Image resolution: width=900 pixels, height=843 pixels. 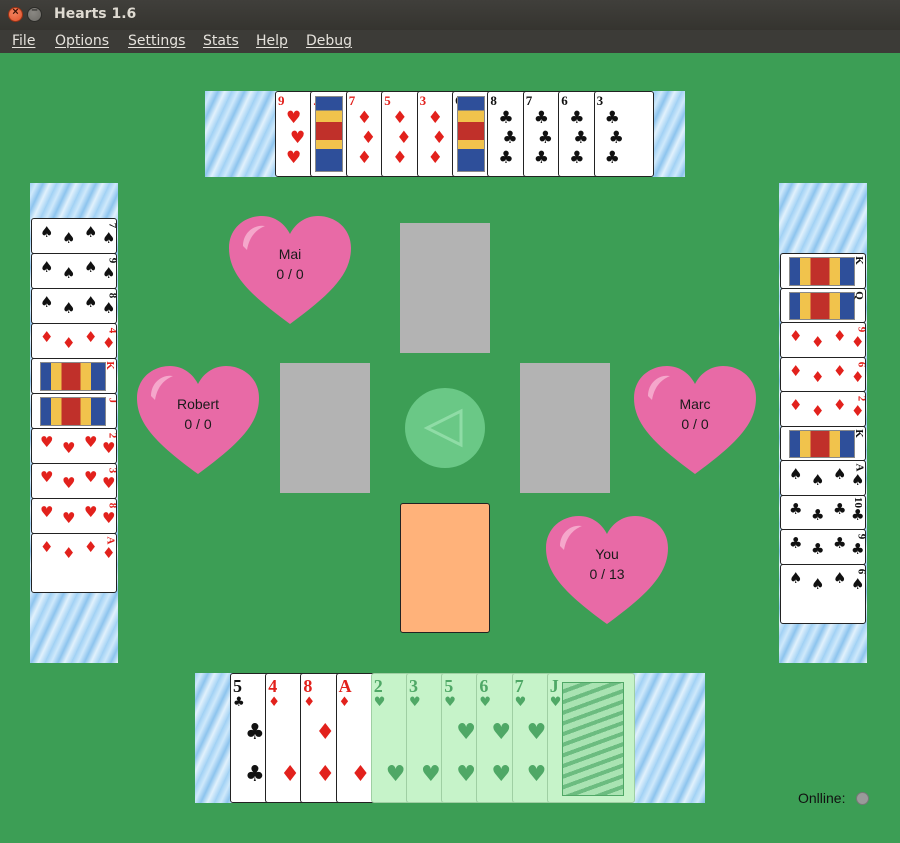 I want to click on opponent-card: ♦ ♦ ♦ ♦ 6, so click(x=823, y=374).